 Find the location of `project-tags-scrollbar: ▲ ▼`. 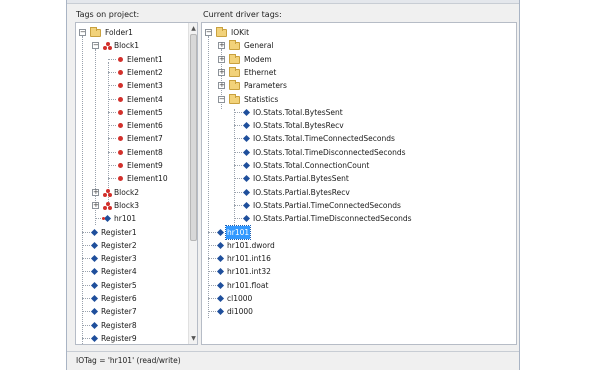

project-tags-scrollbar: ▲ ▼ is located at coordinates (192, 183).